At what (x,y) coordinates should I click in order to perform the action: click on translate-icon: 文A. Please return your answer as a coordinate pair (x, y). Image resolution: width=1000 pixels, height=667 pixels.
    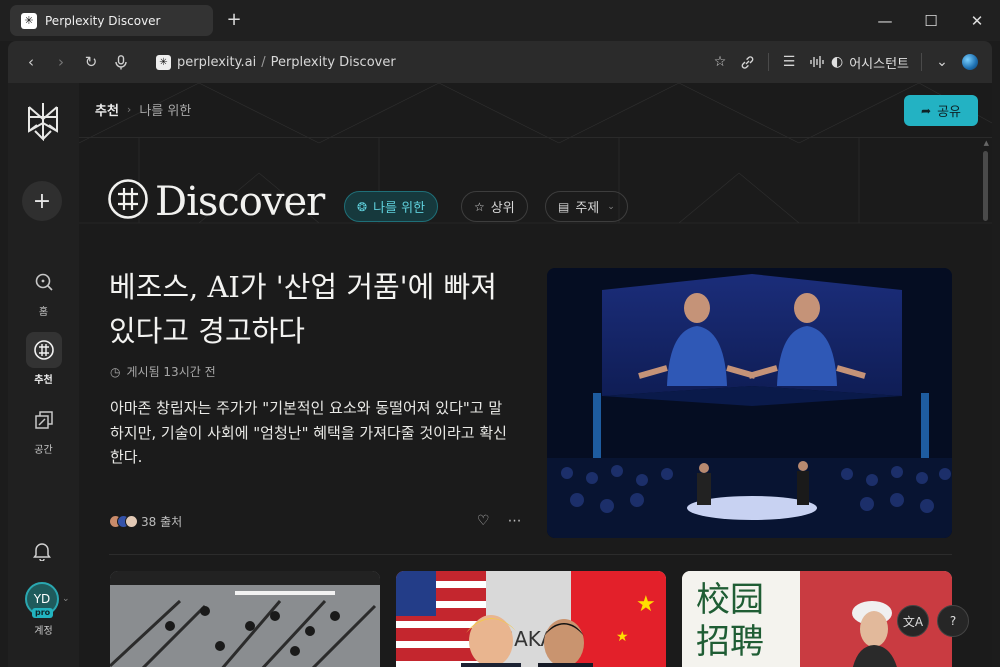
    Looking at the image, I should click on (913, 621).